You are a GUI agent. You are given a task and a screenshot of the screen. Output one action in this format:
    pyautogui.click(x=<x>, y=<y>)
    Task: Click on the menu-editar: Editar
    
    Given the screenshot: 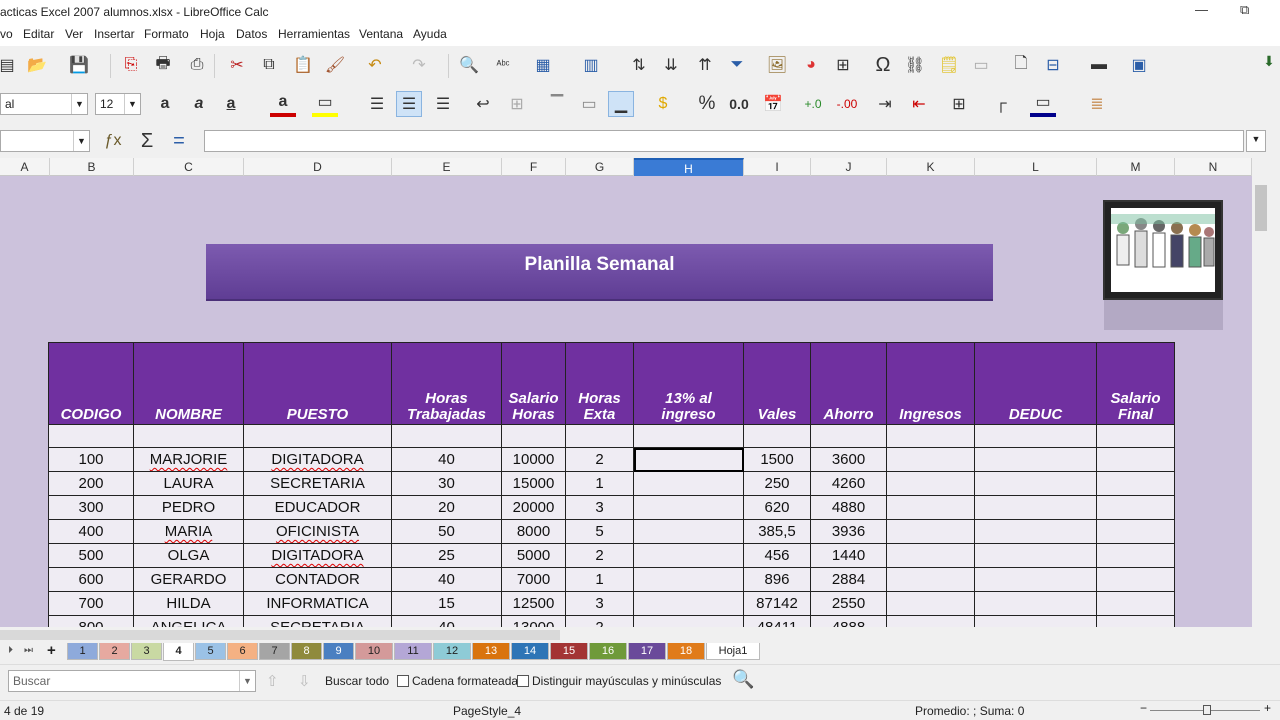 What is the action you would take?
    pyautogui.click(x=38, y=34)
    